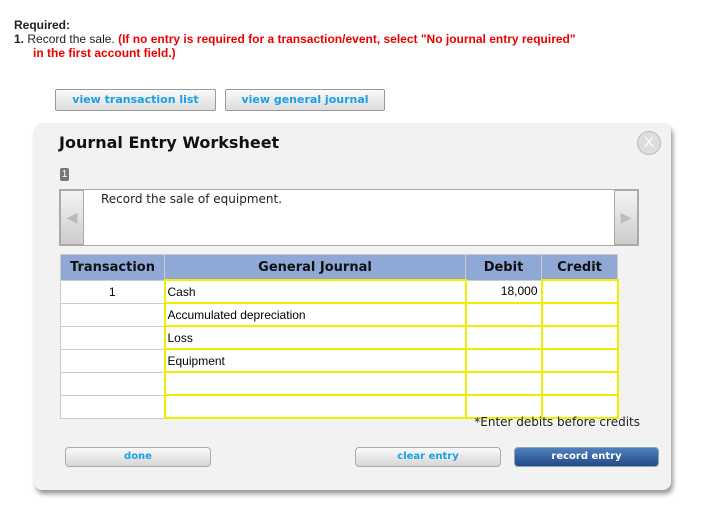 This screenshot has width=714, height=515. I want to click on task-text: Record the sale., so click(71, 39).